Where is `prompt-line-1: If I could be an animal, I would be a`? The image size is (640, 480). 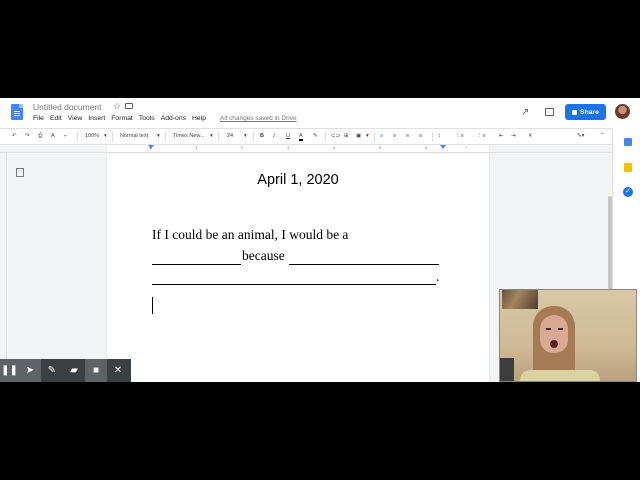
prompt-line-1: If I could be an animal, I would be a is located at coordinates (250, 234).